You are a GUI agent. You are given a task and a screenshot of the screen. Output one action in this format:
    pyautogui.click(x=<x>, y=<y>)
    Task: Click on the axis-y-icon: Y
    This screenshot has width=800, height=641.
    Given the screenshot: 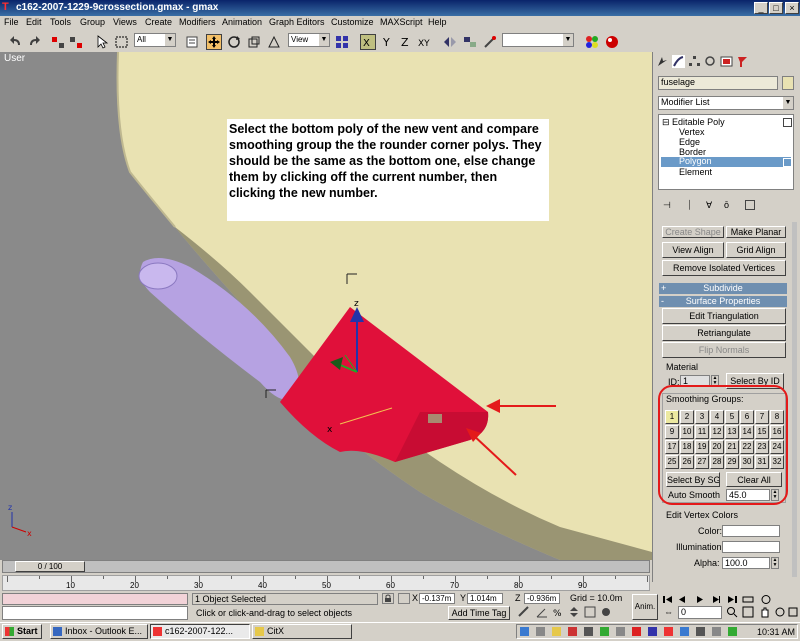 What is the action you would take?
    pyautogui.click(x=388, y=42)
    